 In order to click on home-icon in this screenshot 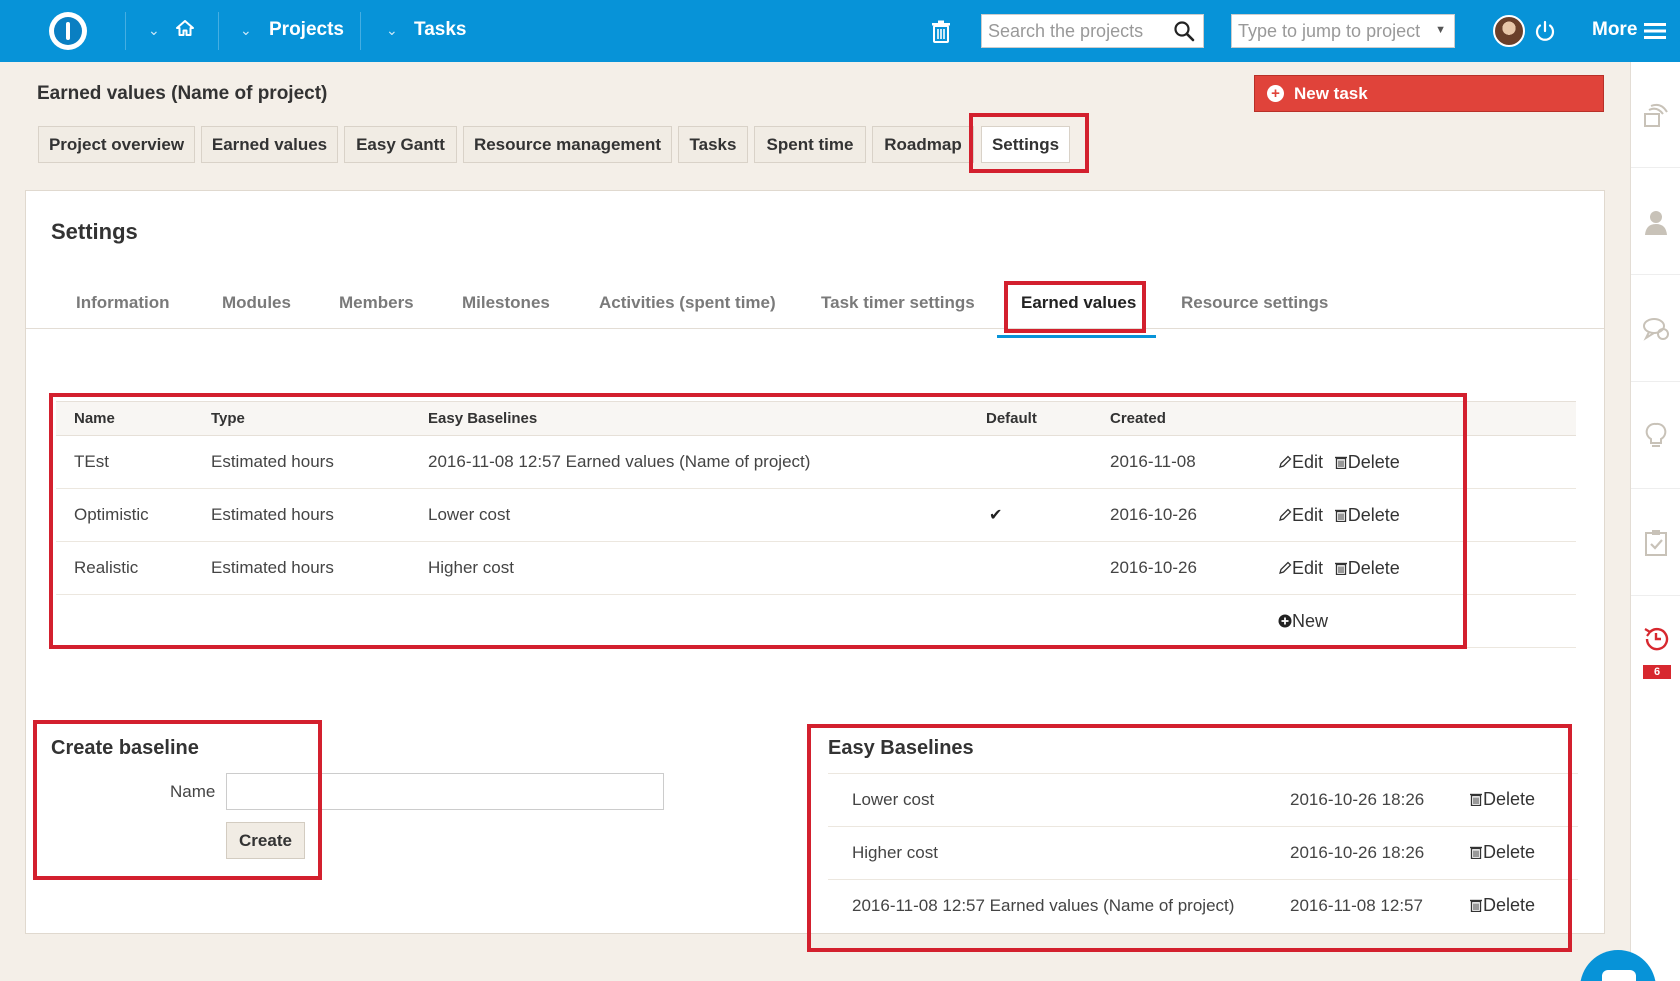, I will do `click(185, 28)`.